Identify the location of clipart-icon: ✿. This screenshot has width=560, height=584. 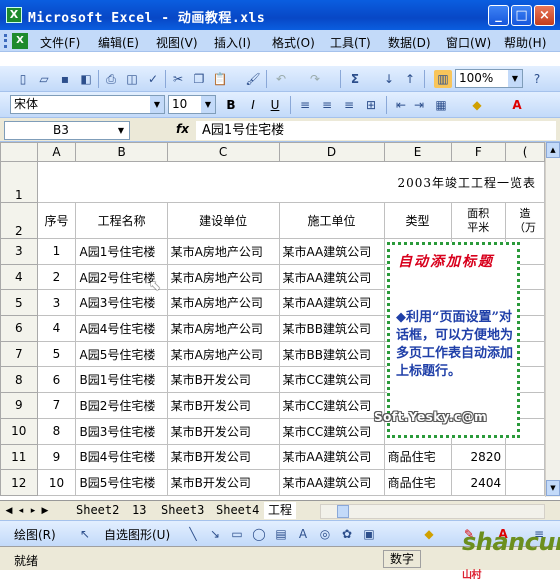
(347, 534).